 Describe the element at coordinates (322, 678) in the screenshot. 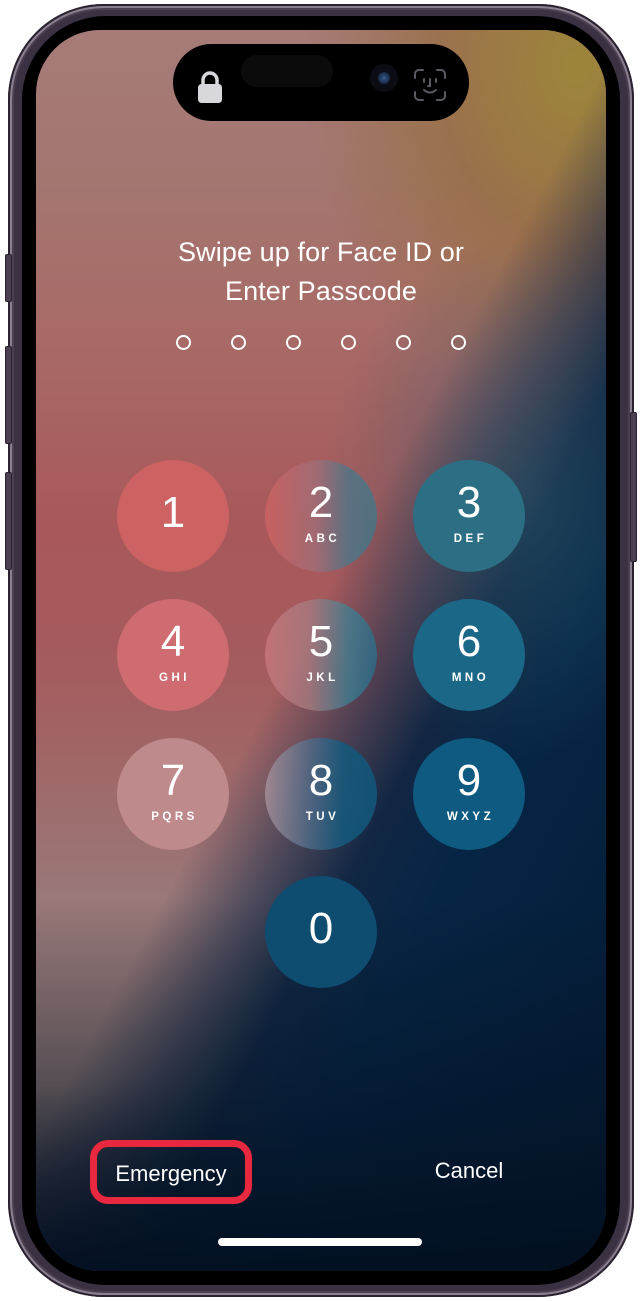

I see `key-letters: JKL` at that location.